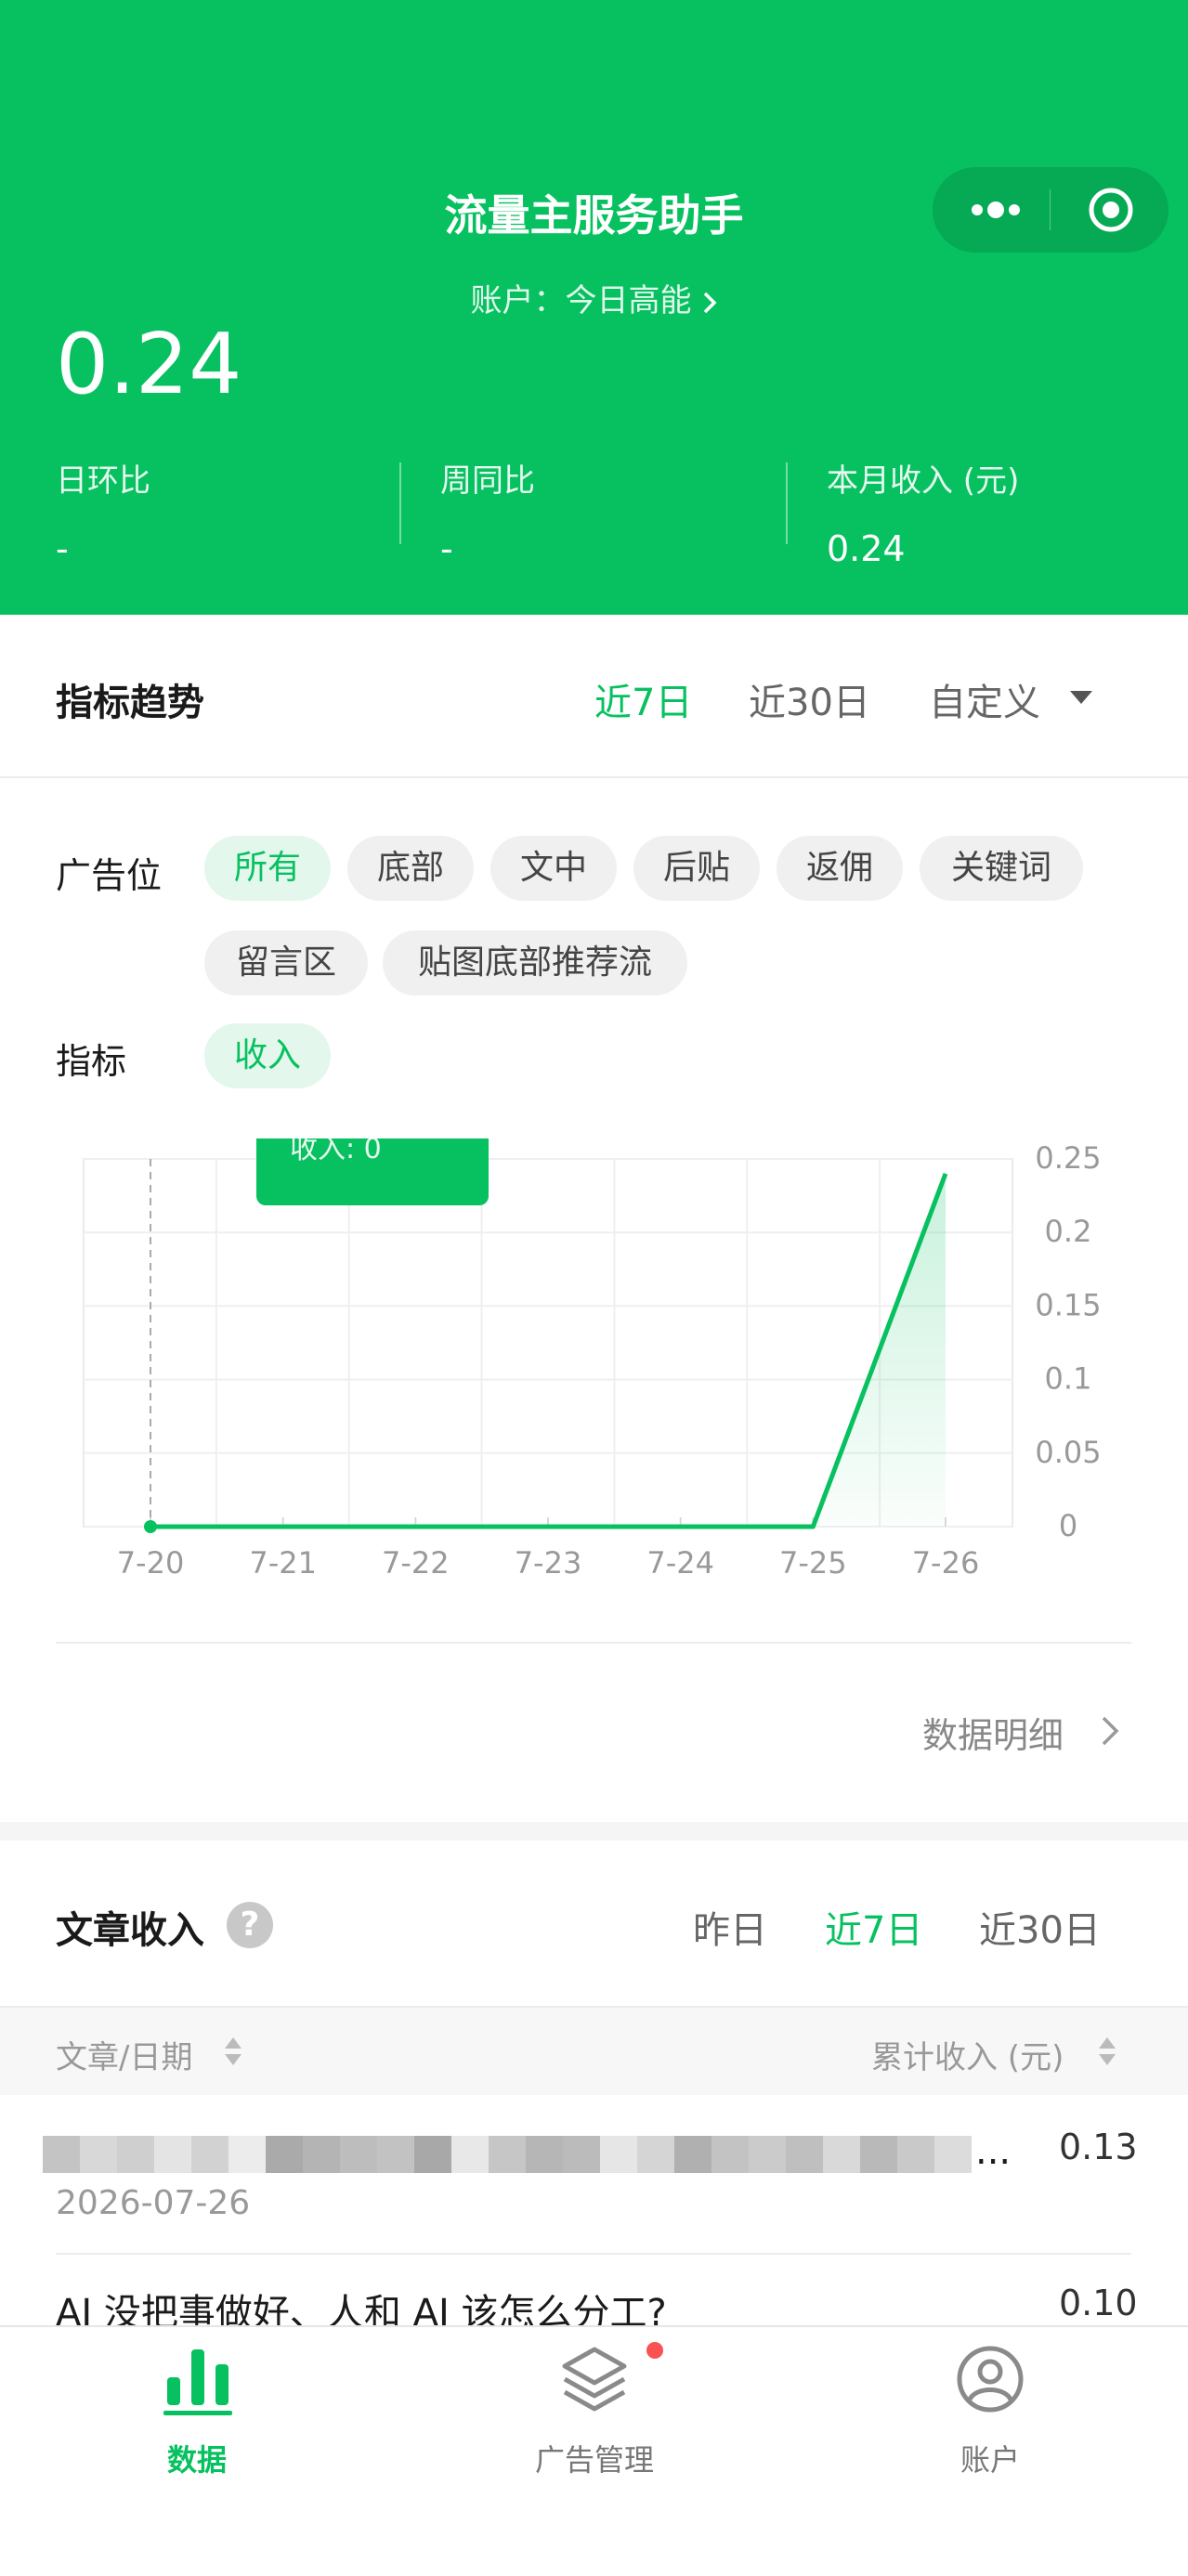 This screenshot has height=2576, width=1188. I want to click on column-cumulative-income: 累计收入 (元), so click(968, 2054).